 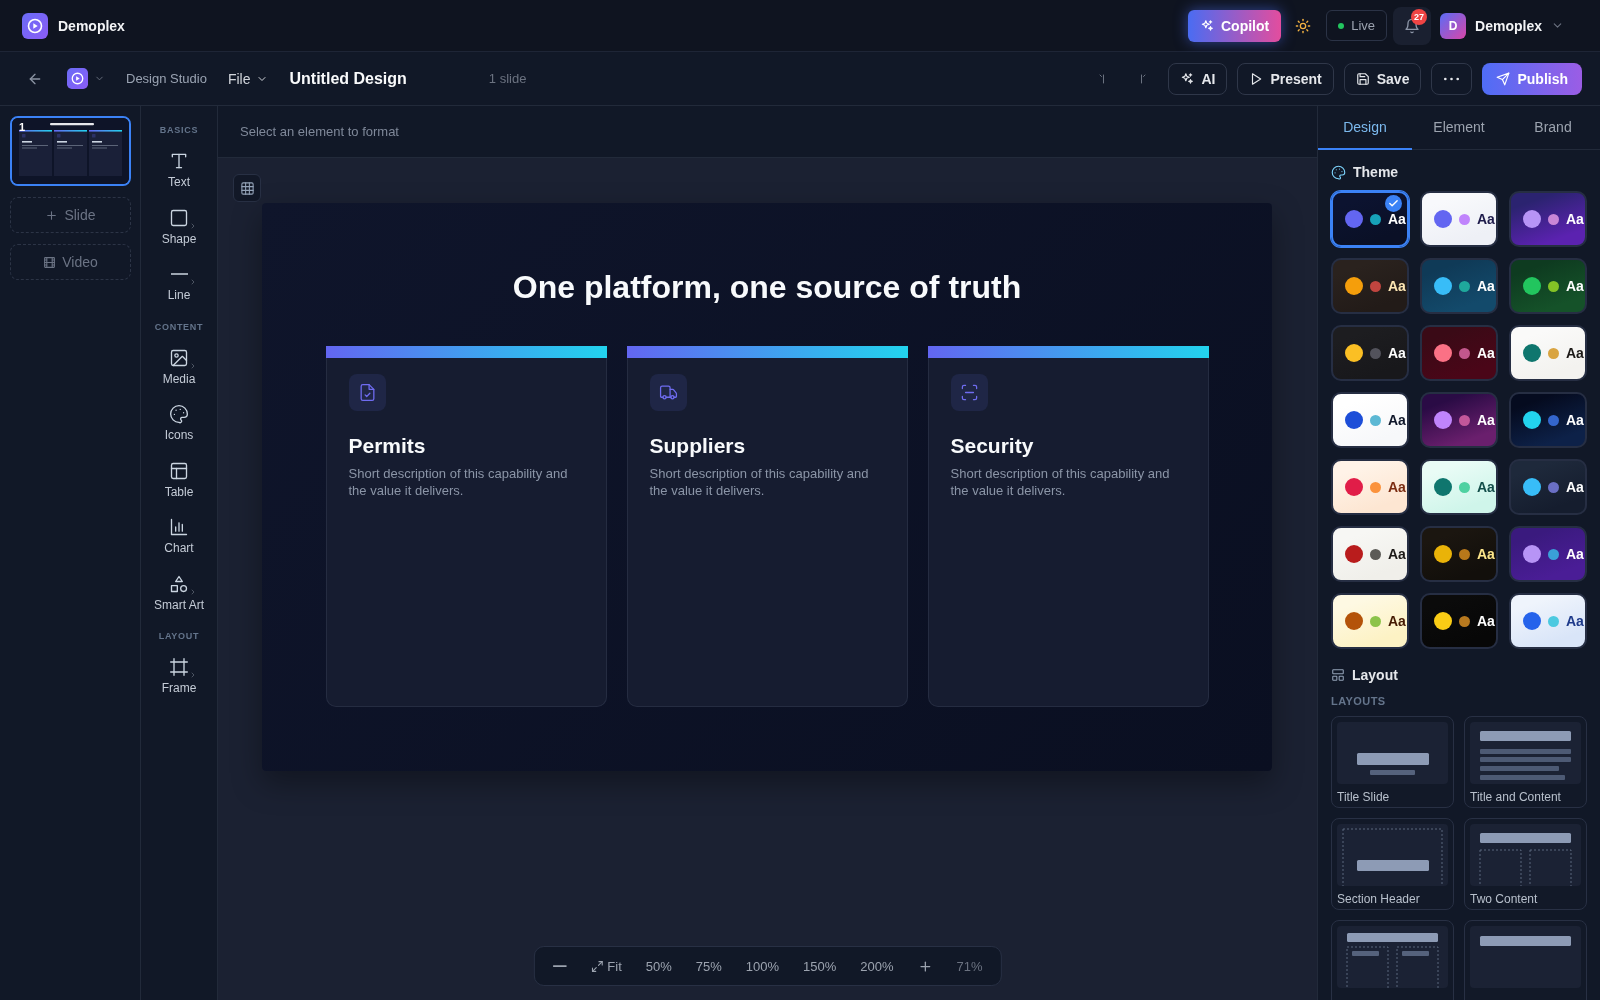 I want to click on card-title: Suppliers, so click(x=698, y=446).